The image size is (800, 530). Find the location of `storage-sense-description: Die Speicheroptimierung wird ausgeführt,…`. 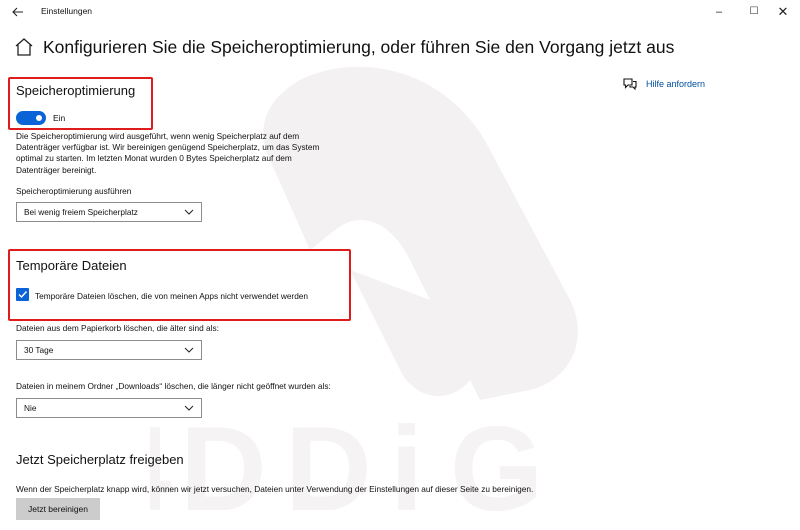

storage-sense-description: Die Speicheroptimierung wird ausgeführt,… is located at coordinates (168, 153).